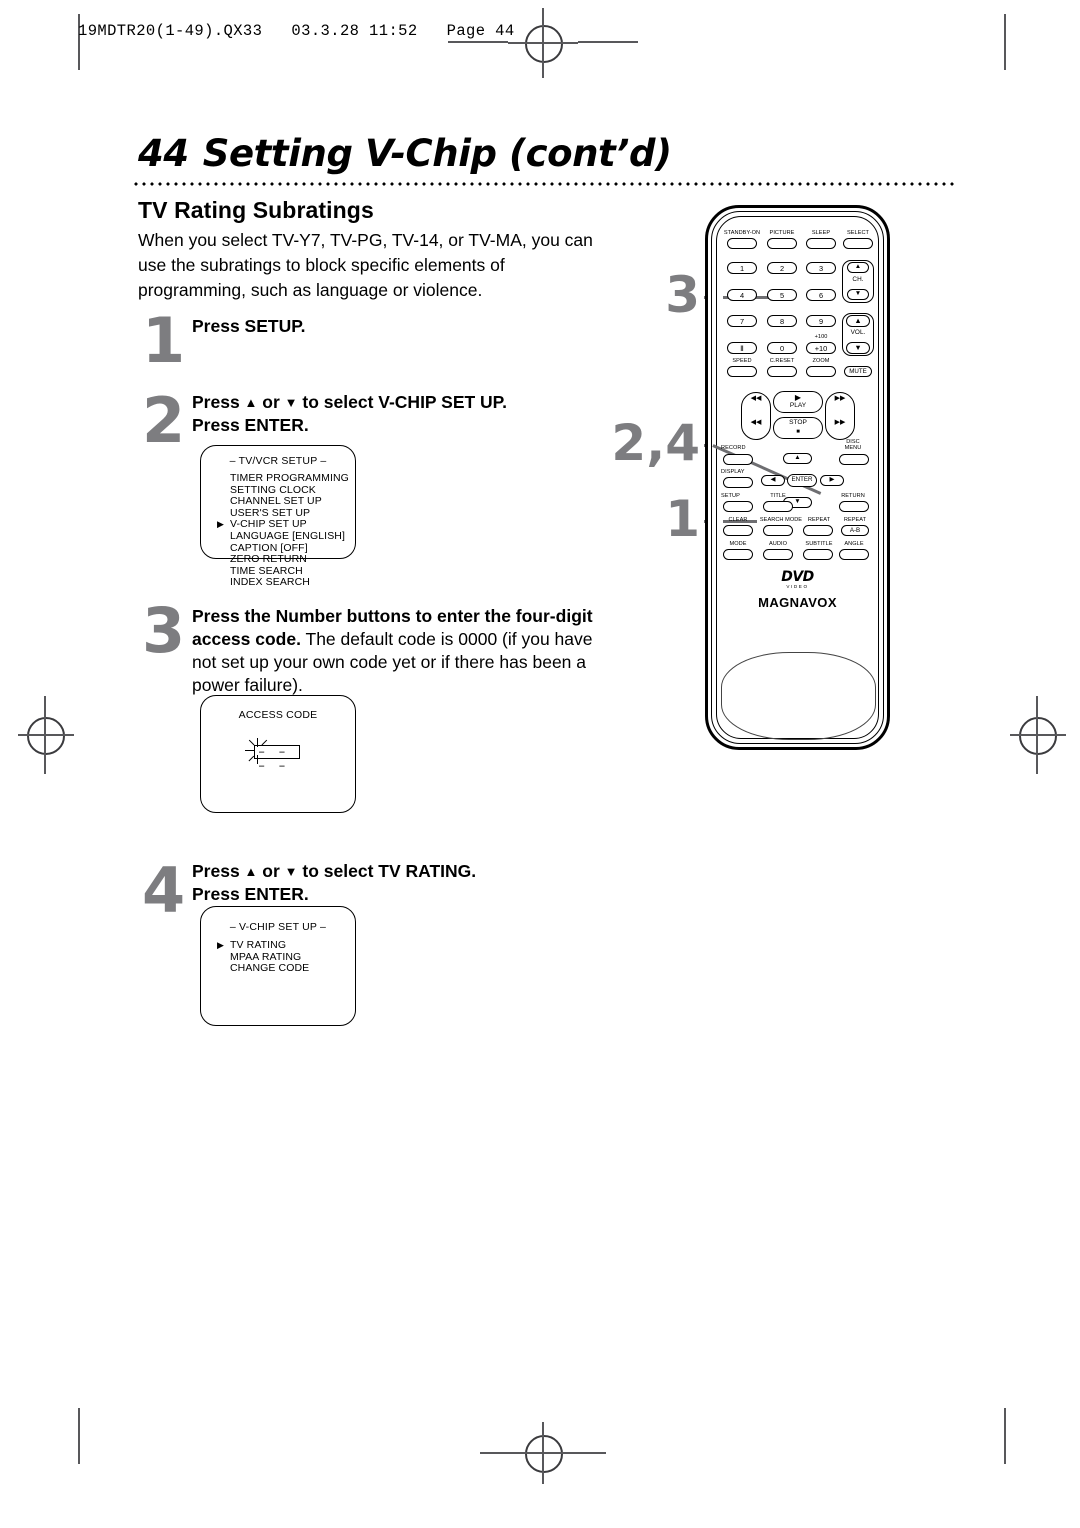 The width and height of the screenshot is (1080, 1528). What do you see at coordinates (798, 696) in the screenshot?
I see `remote-bottom-contour` at bounding box center [798, 696].